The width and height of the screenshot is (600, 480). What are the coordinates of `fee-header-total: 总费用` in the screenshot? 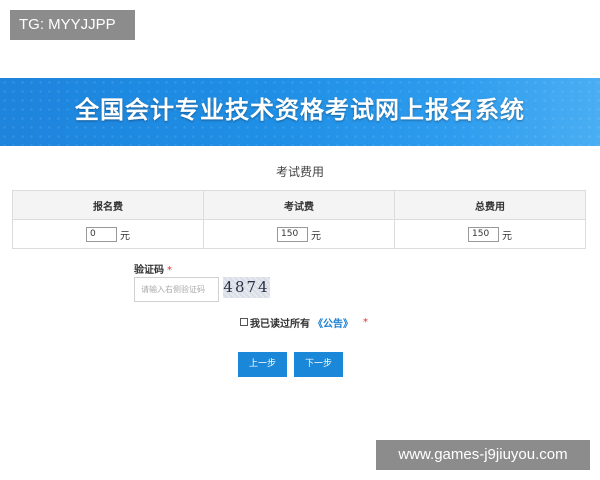 It's located at (490, 205).